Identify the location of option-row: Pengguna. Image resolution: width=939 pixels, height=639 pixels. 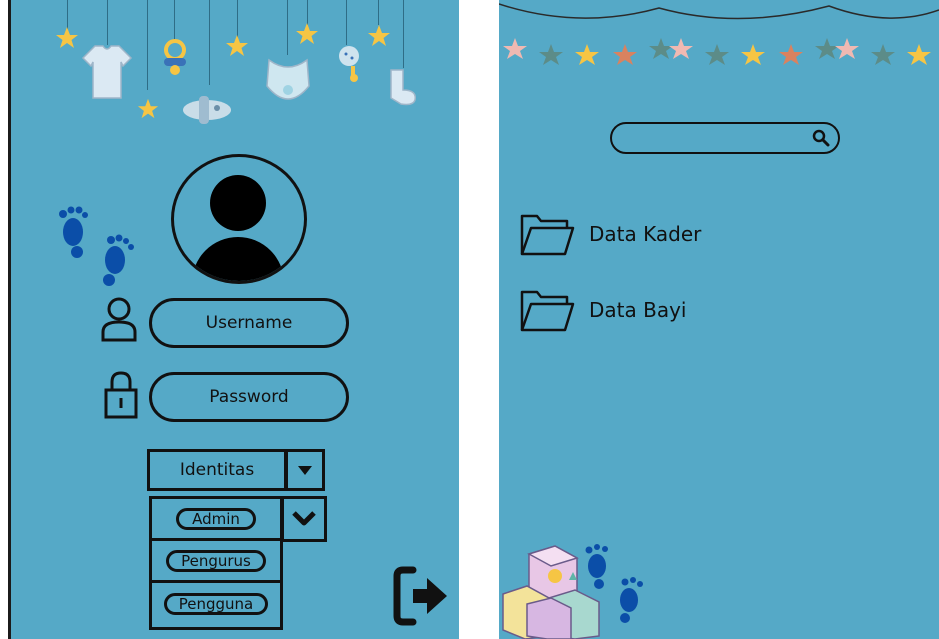
(216, 604).